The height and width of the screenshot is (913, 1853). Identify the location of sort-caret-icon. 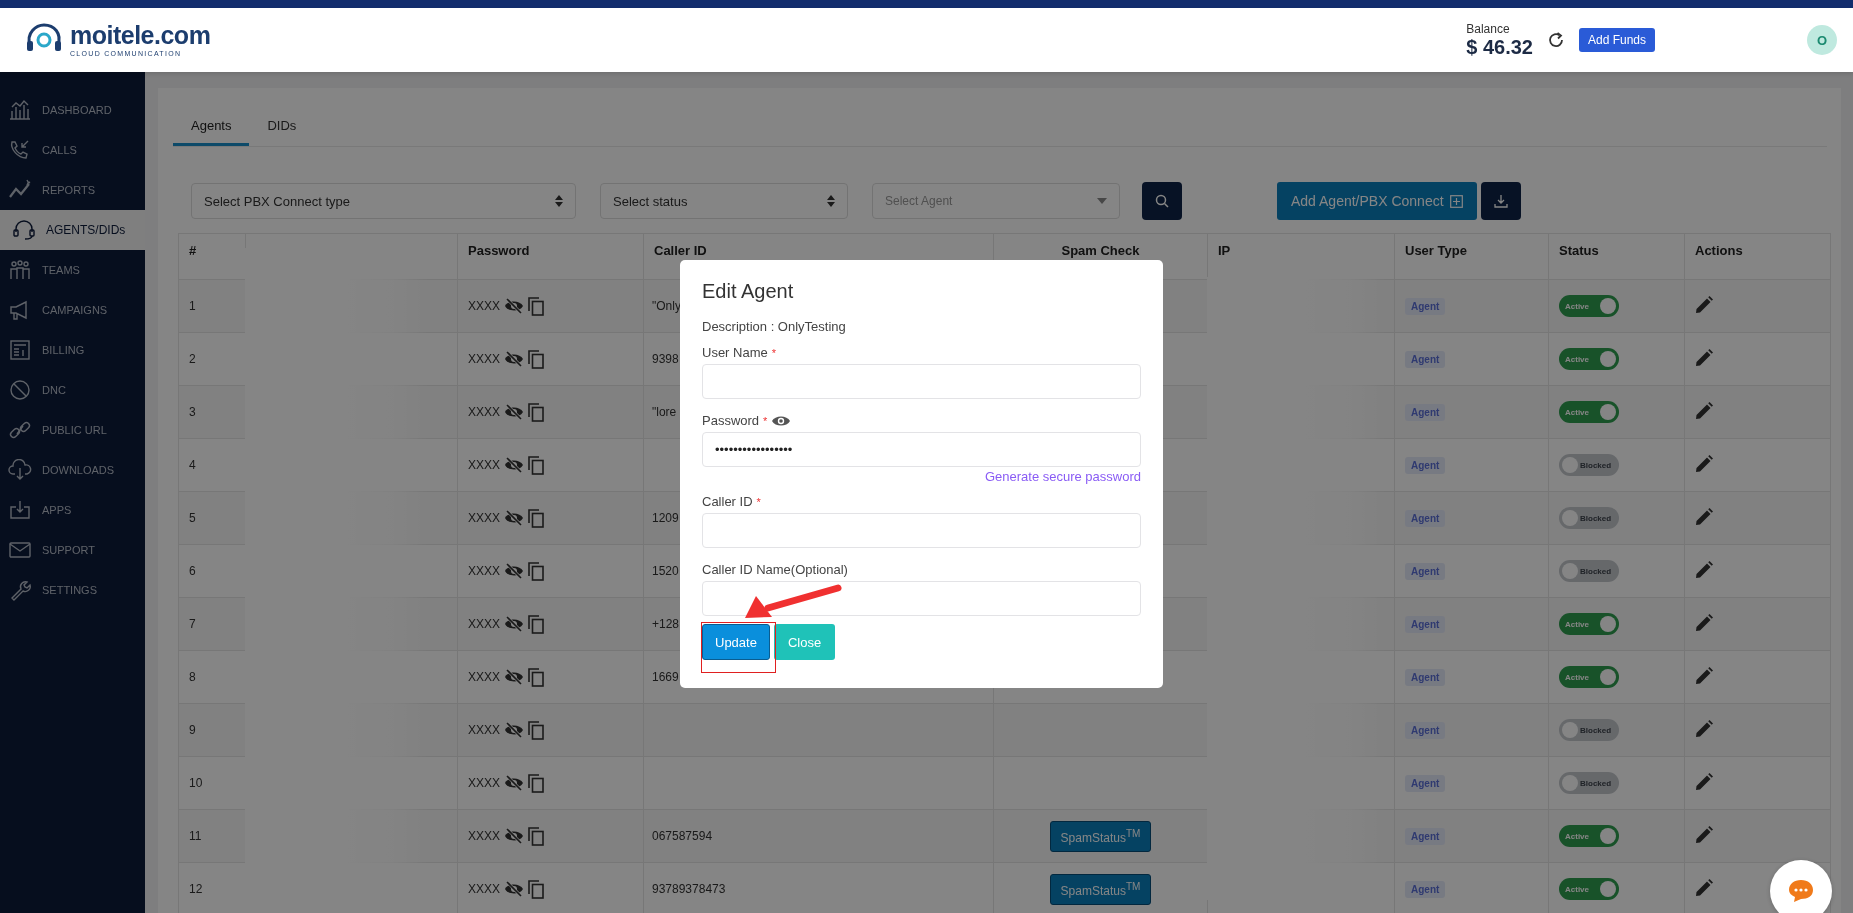
(559, 201).